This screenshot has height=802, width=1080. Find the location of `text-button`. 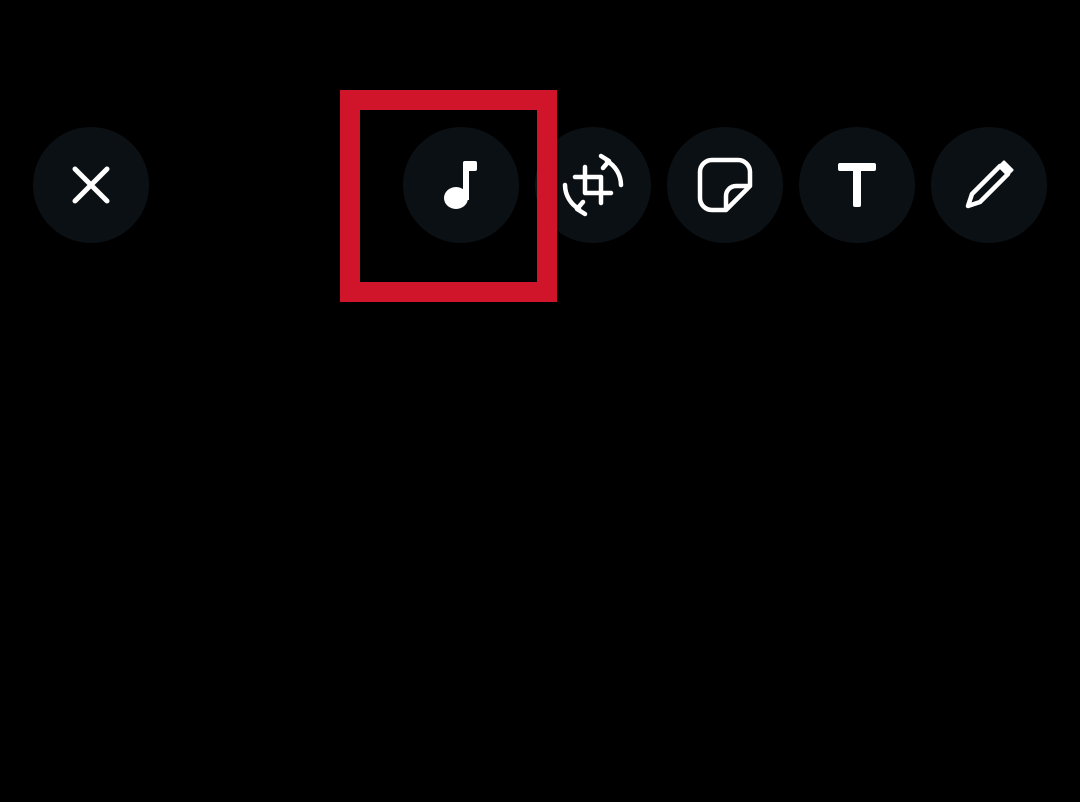

text-button is located at coordinates (857, 185).